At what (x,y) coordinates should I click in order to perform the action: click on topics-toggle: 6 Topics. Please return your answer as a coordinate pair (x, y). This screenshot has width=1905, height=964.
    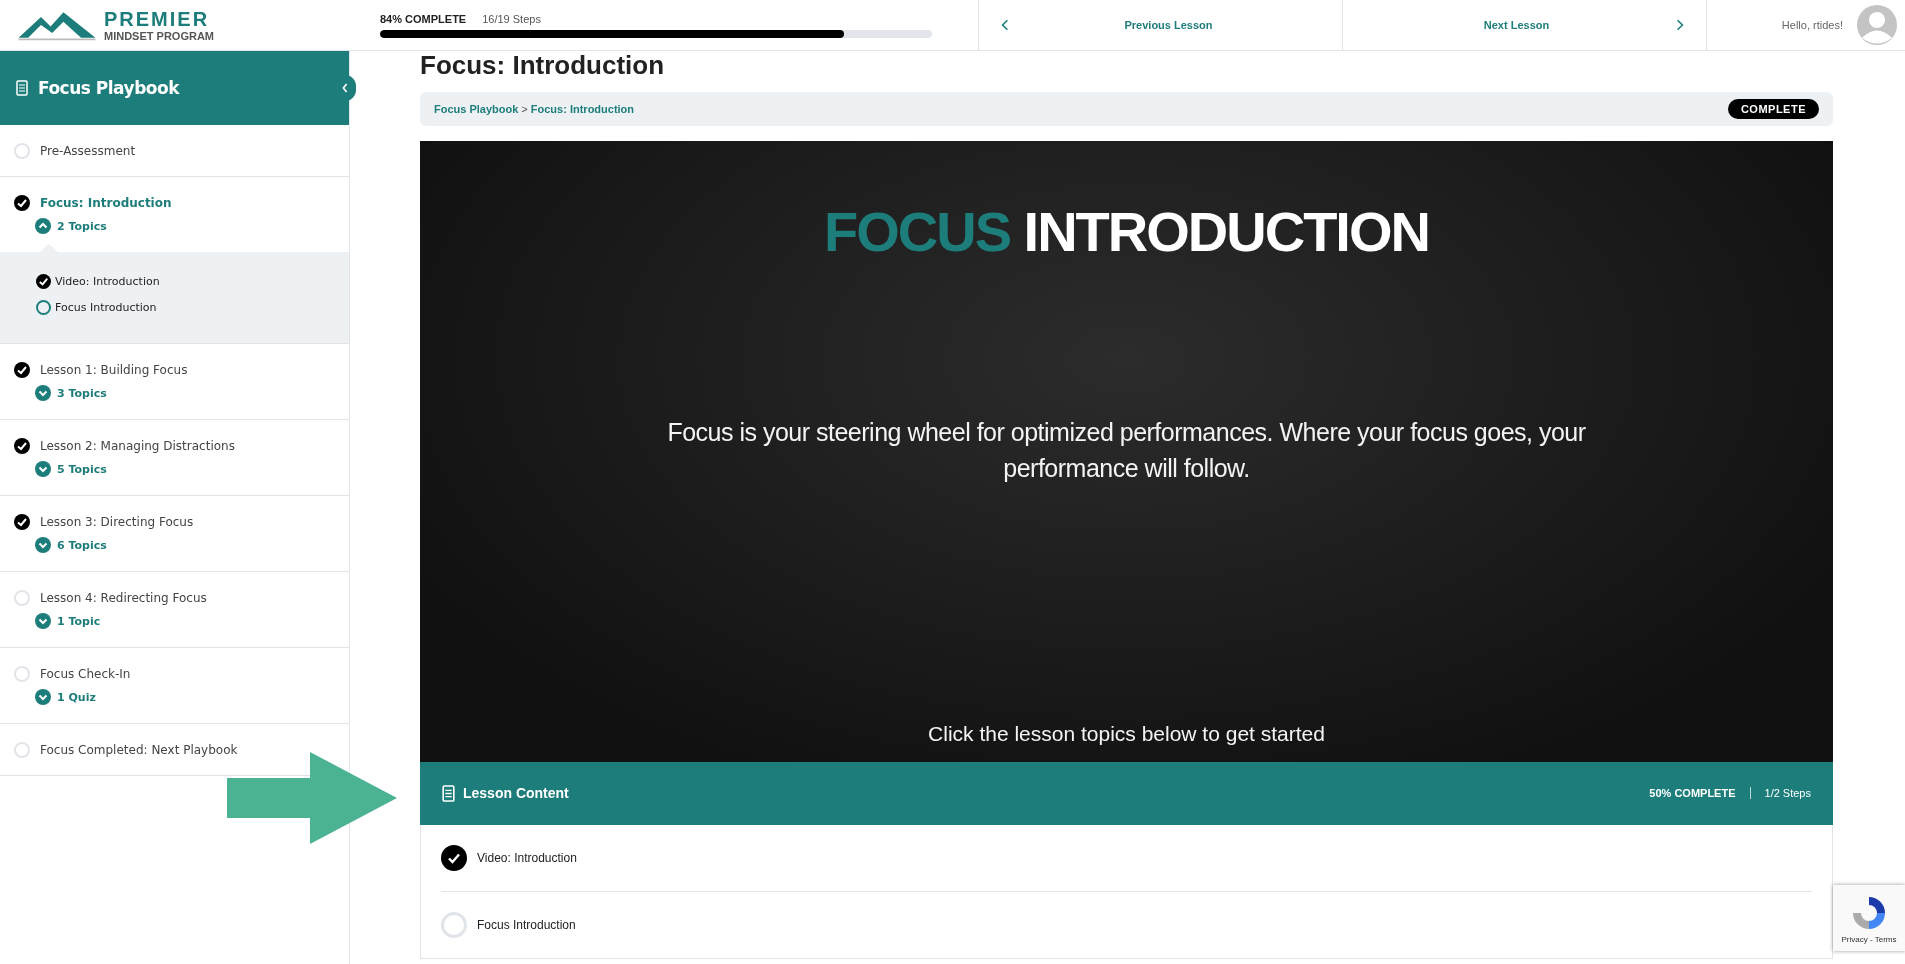
    Looking at the image, I should click on (71, 545).